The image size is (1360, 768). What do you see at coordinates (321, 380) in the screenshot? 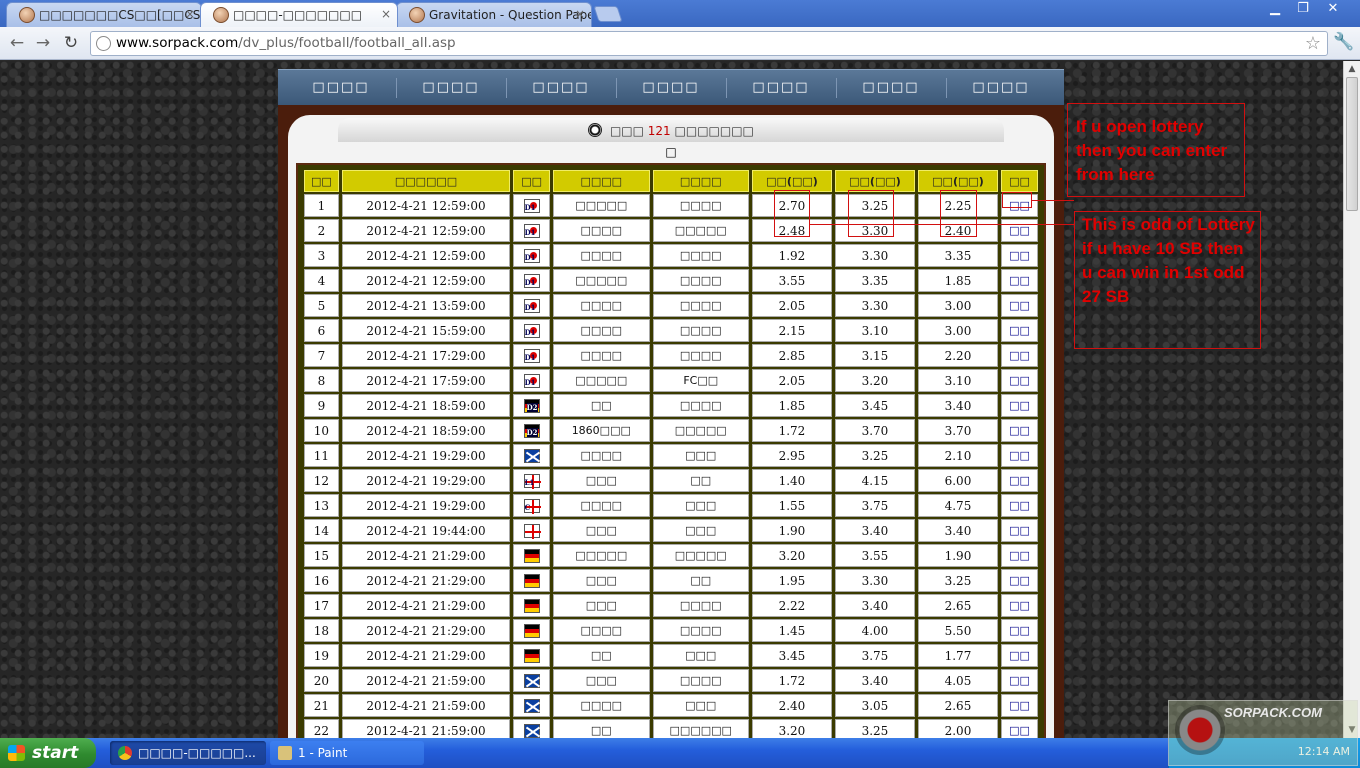
I see `cell-number: 8` at bounding box center [321, 380].